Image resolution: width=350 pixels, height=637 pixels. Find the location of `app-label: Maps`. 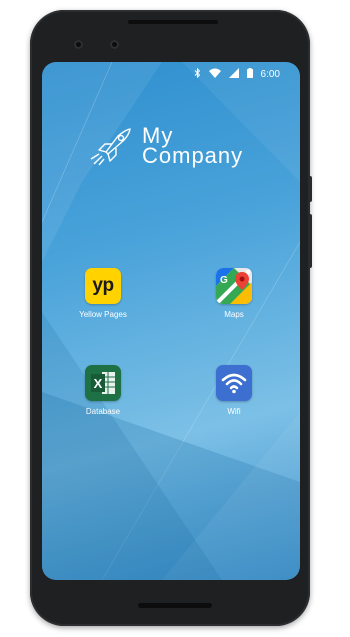

app-label: Maps is located at coordinates (234, 314).